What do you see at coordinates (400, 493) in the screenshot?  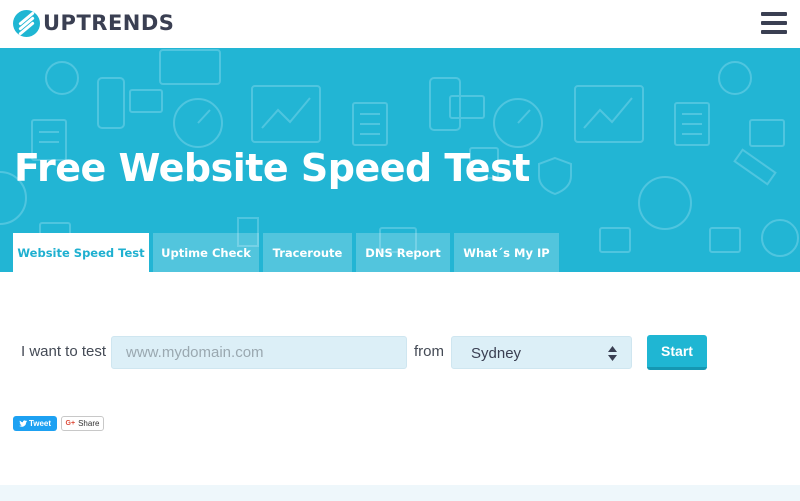 I see `footer-band` at bounding box center [400, 493].